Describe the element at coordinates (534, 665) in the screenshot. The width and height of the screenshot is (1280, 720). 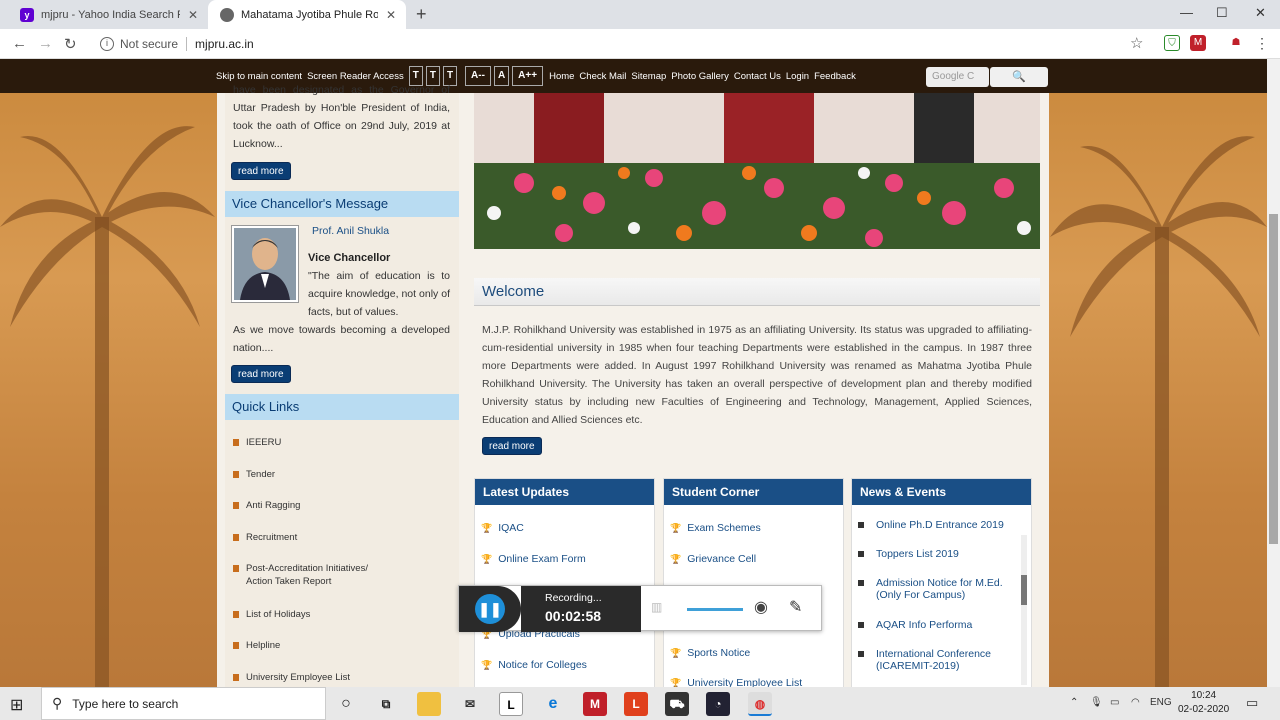
I see `update-item-notice-colleges: 🏆 Notice for Colleges` at that location.